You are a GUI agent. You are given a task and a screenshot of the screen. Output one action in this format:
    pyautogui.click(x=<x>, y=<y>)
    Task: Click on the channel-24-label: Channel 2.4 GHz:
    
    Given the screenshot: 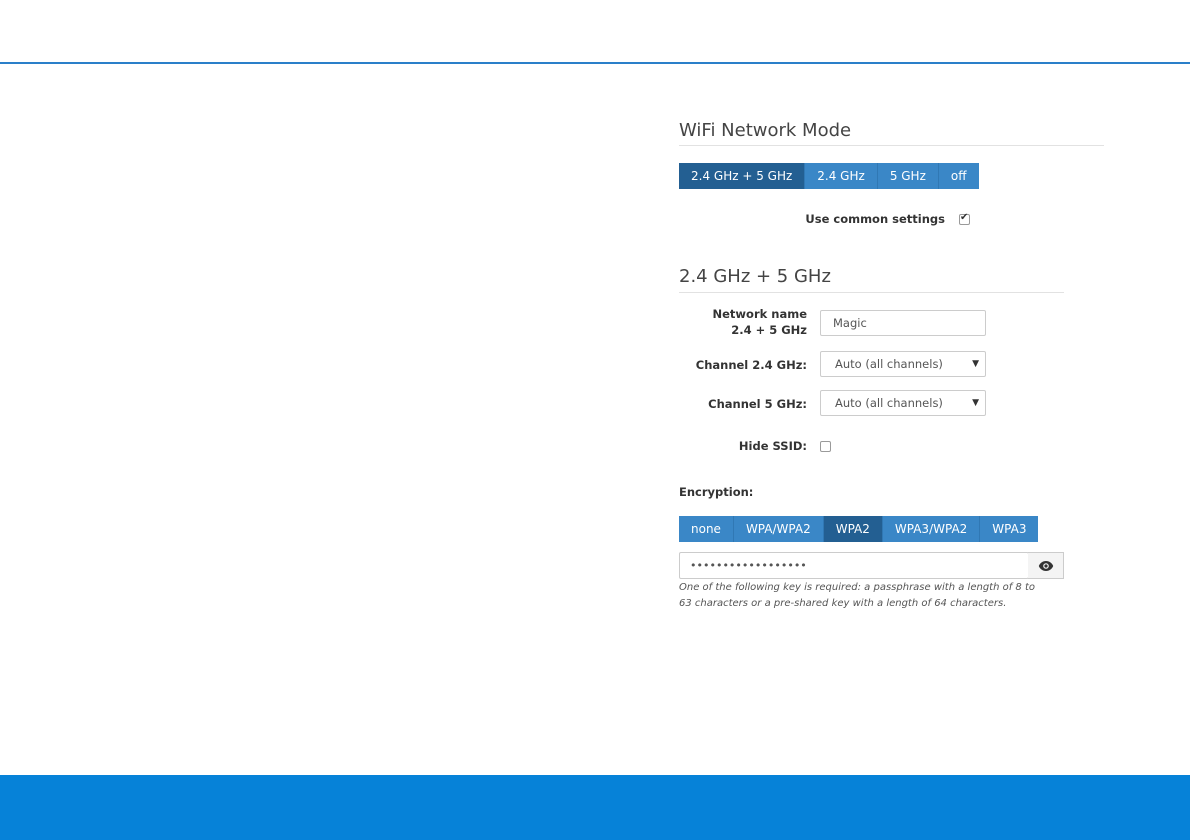 What is the action you would take?
    pyautogui.click(x=751, y=365)
    